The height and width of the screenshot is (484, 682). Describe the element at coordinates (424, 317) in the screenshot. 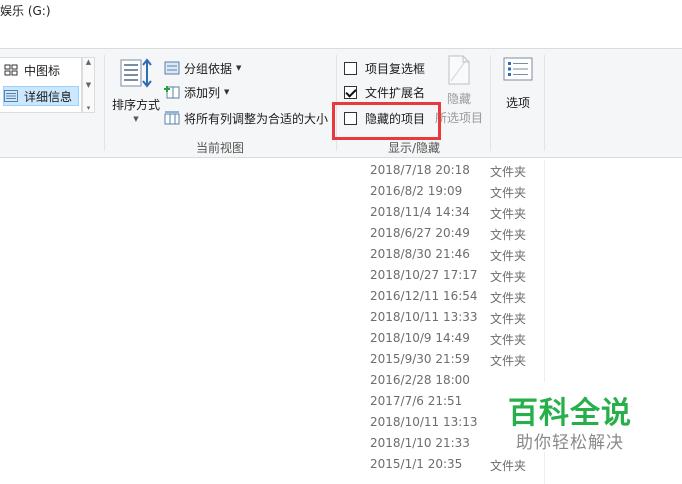

I see `modified-date: 2018/10/11 13:33` at that location.